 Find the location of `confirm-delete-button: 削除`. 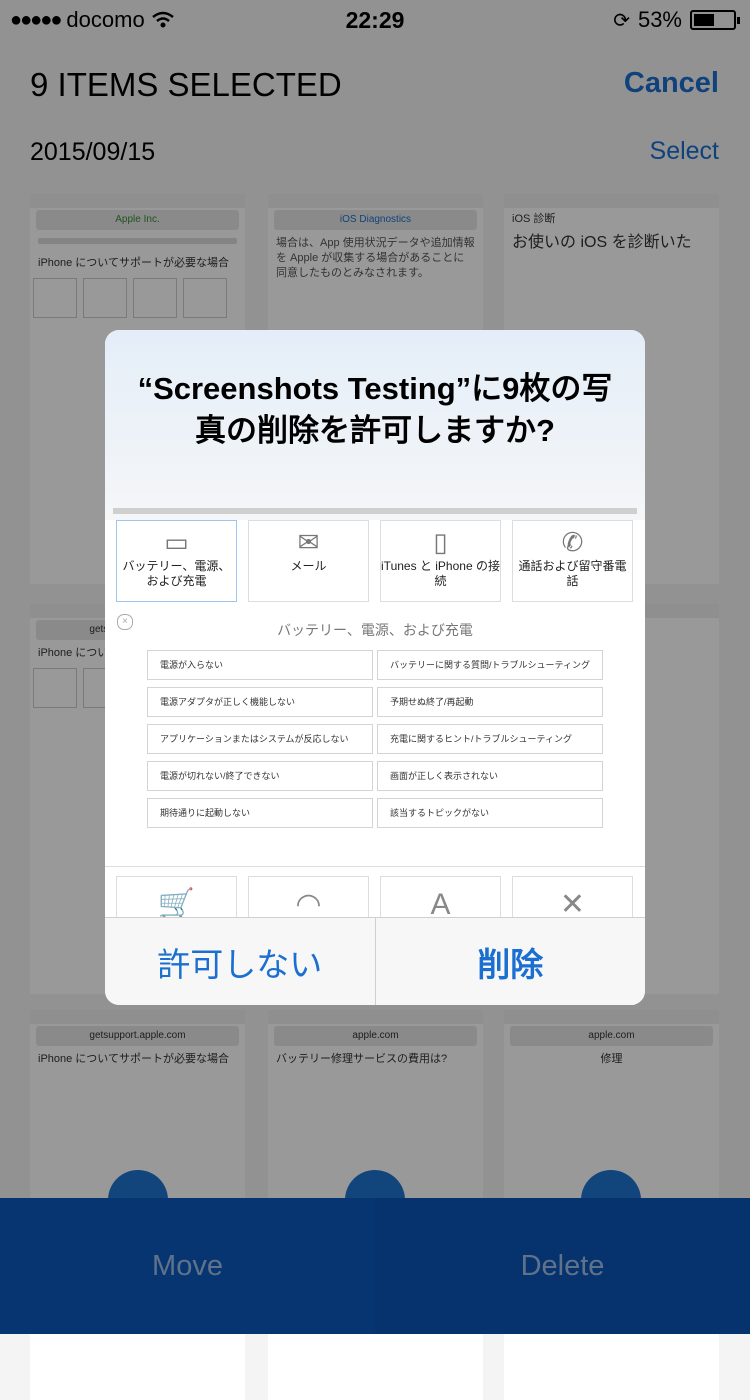

confirm-delete-button: 削除 is located at coordinates (510, 961).